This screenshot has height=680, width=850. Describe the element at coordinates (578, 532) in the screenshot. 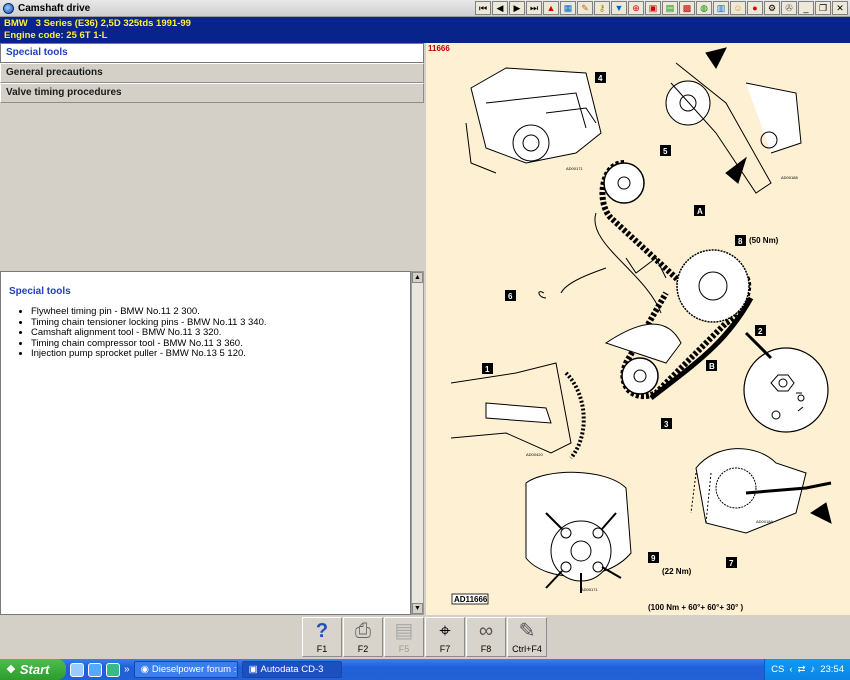

I see `inset-pump-sprocket: AD00171` at that location.